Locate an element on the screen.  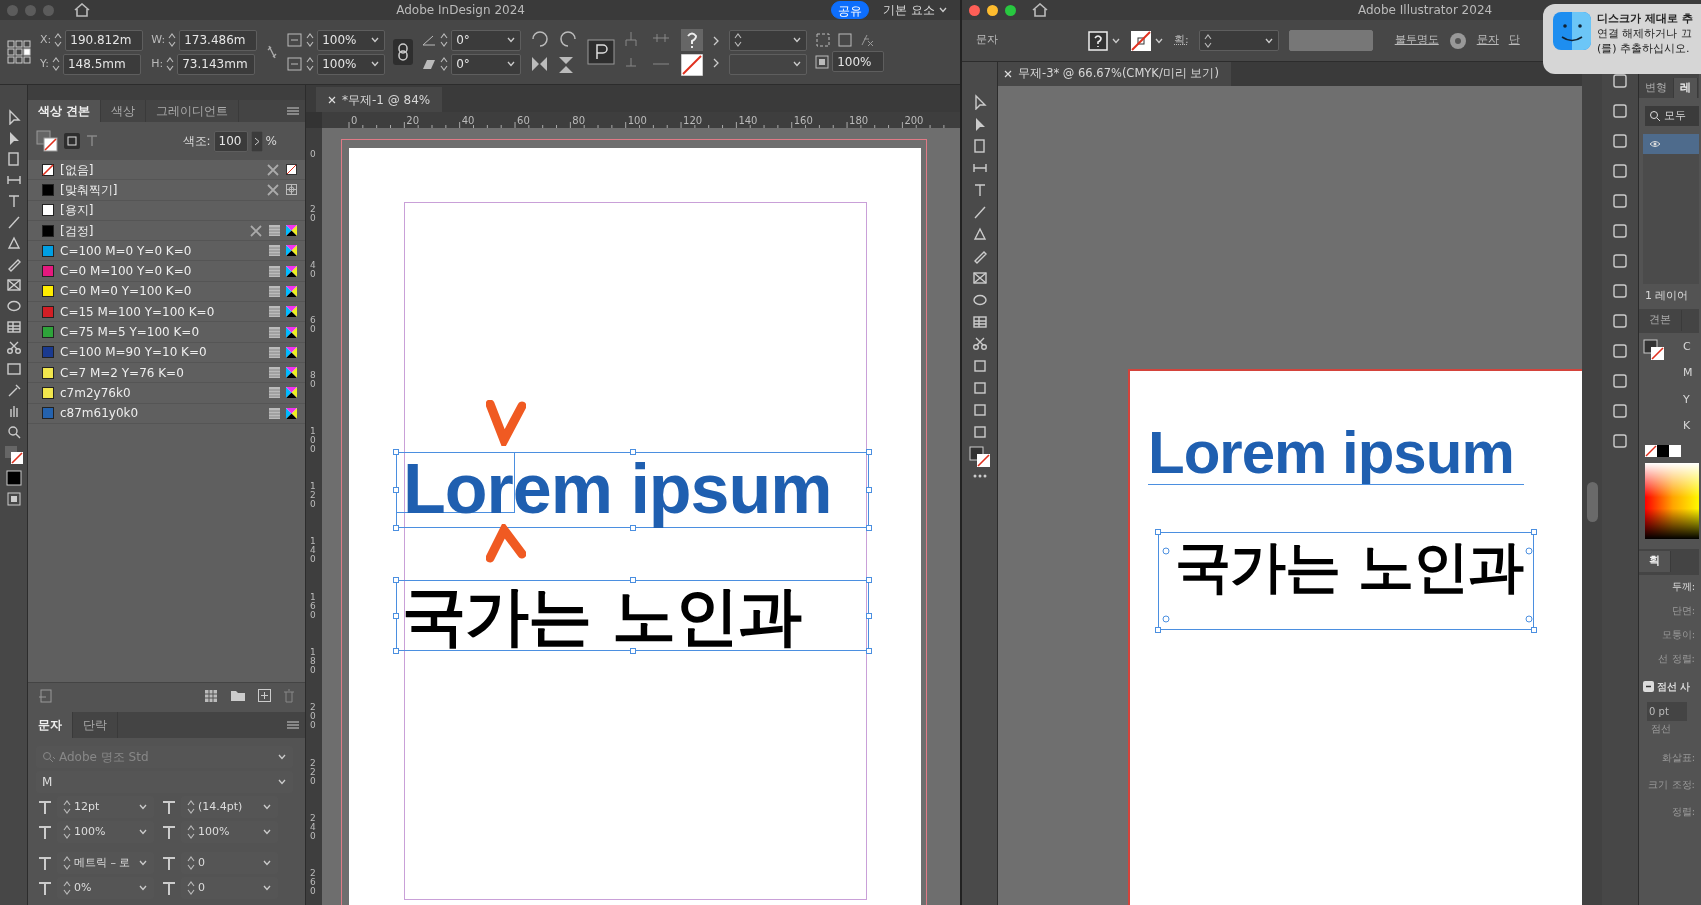
unknown-swatch-icon is located at coordinates (692, 39).